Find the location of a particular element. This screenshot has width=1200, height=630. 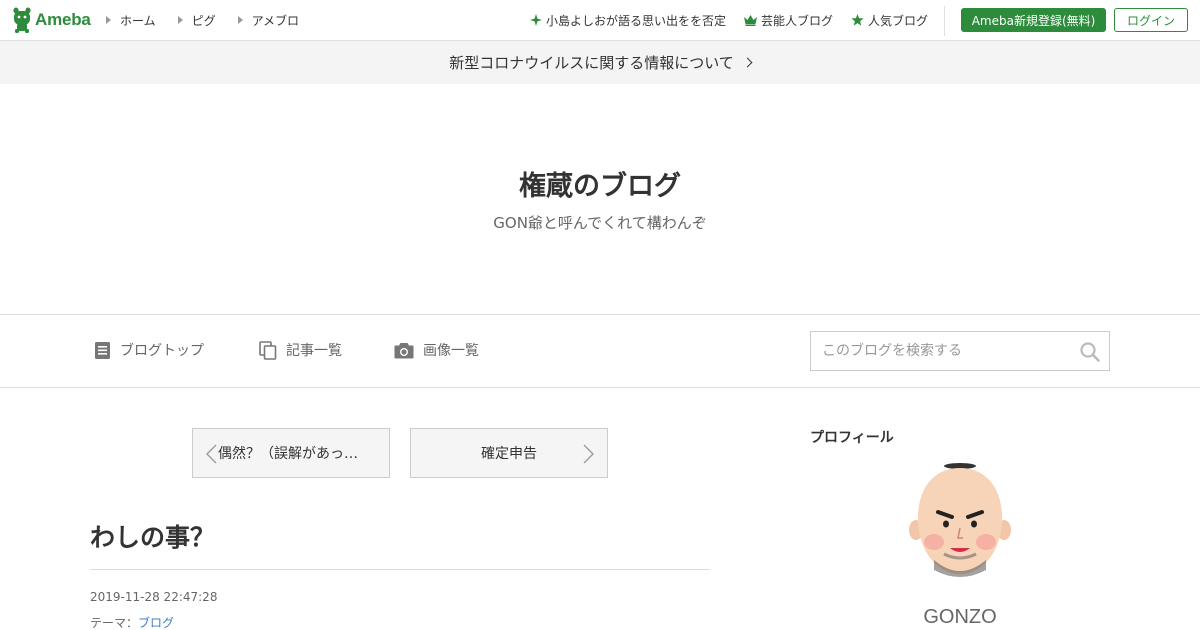

next-entry-title: 確定申告 is located at coordinates (509, 454).